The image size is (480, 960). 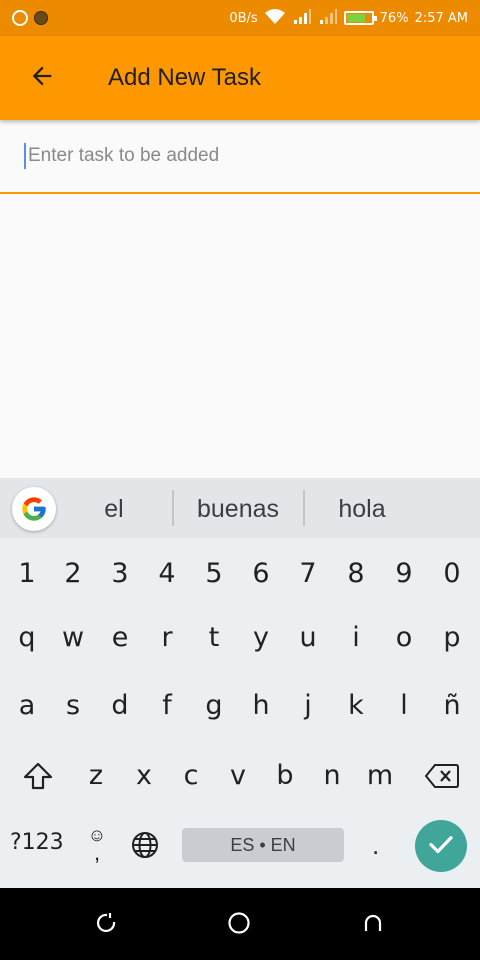 I want to click on shift-key, so click(x=38, y=778).